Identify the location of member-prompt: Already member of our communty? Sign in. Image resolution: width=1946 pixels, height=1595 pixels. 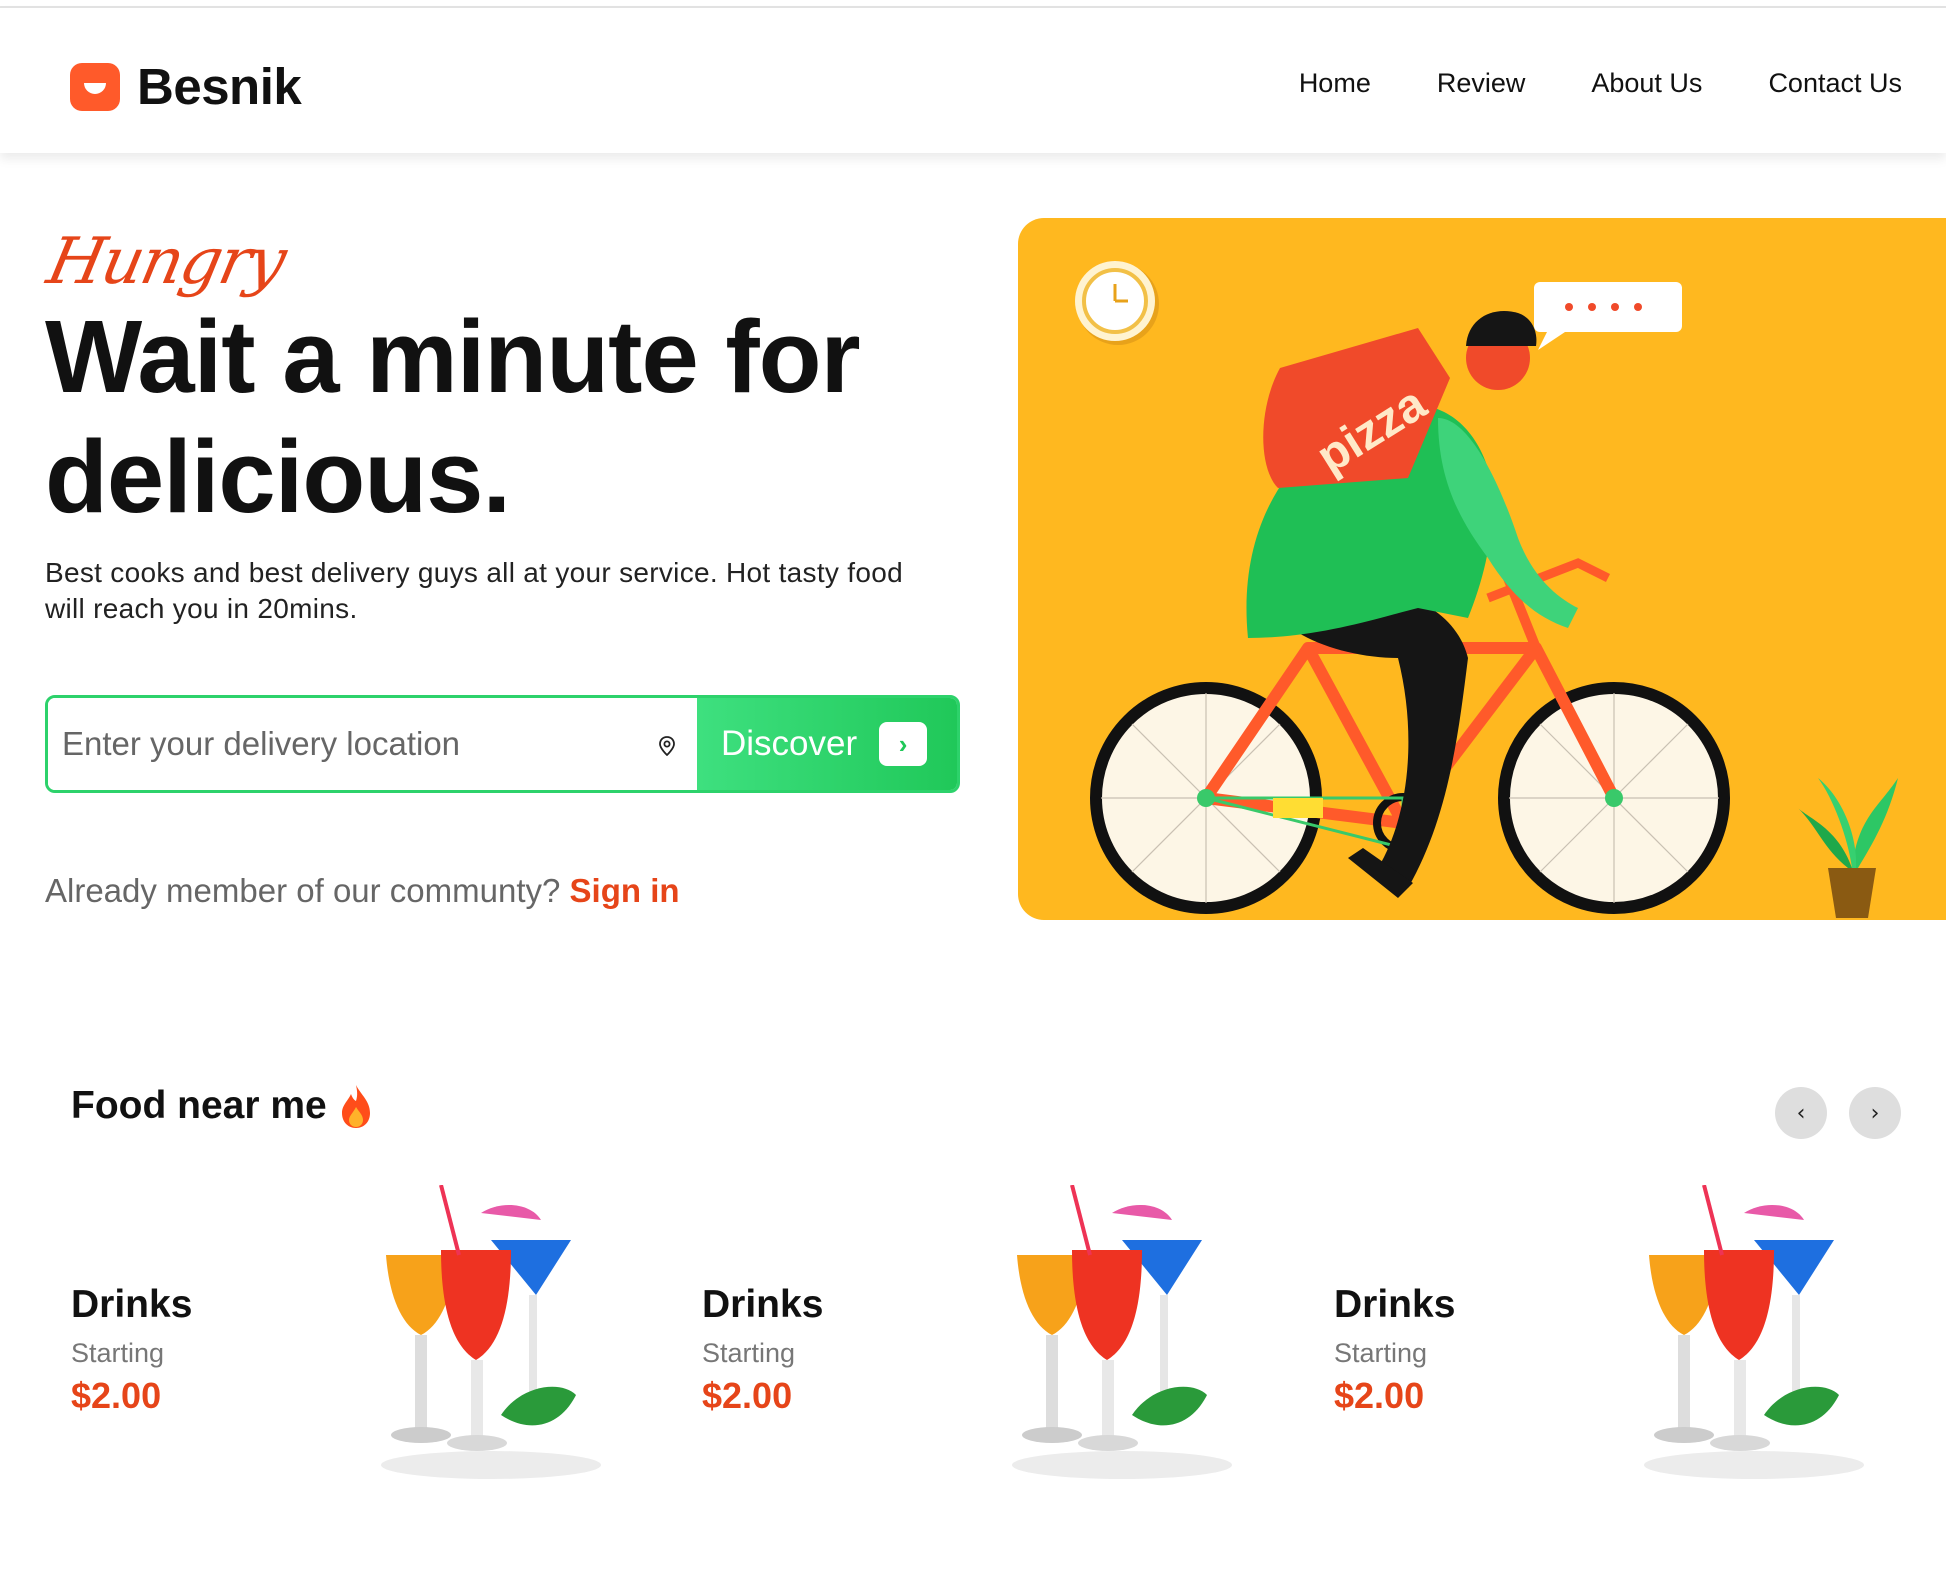
(362, 891).